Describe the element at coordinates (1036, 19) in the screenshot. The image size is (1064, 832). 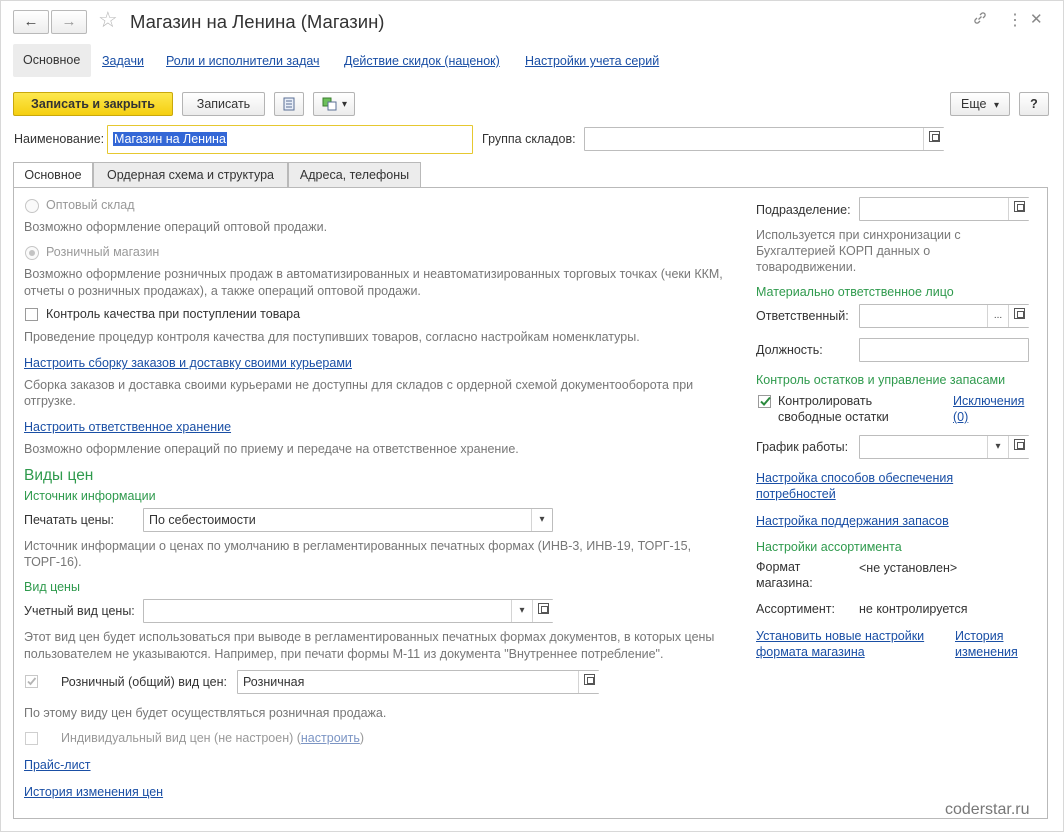
I see `close-icon: ✕` at that location.